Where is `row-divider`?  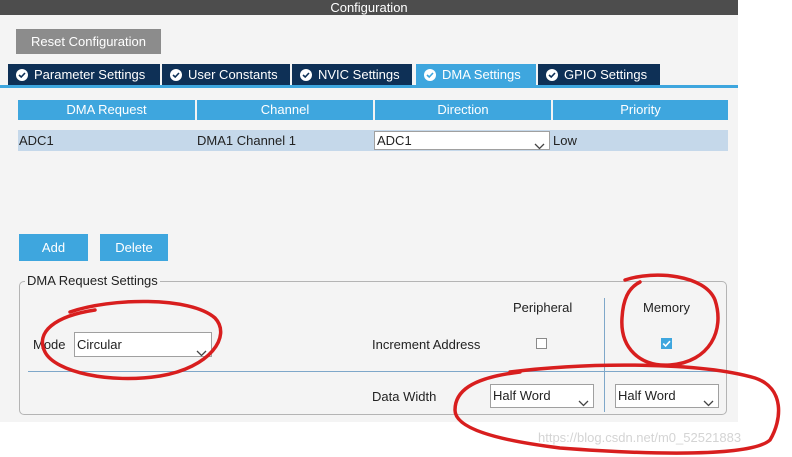 row-divider is located at coordinates (377, 371).